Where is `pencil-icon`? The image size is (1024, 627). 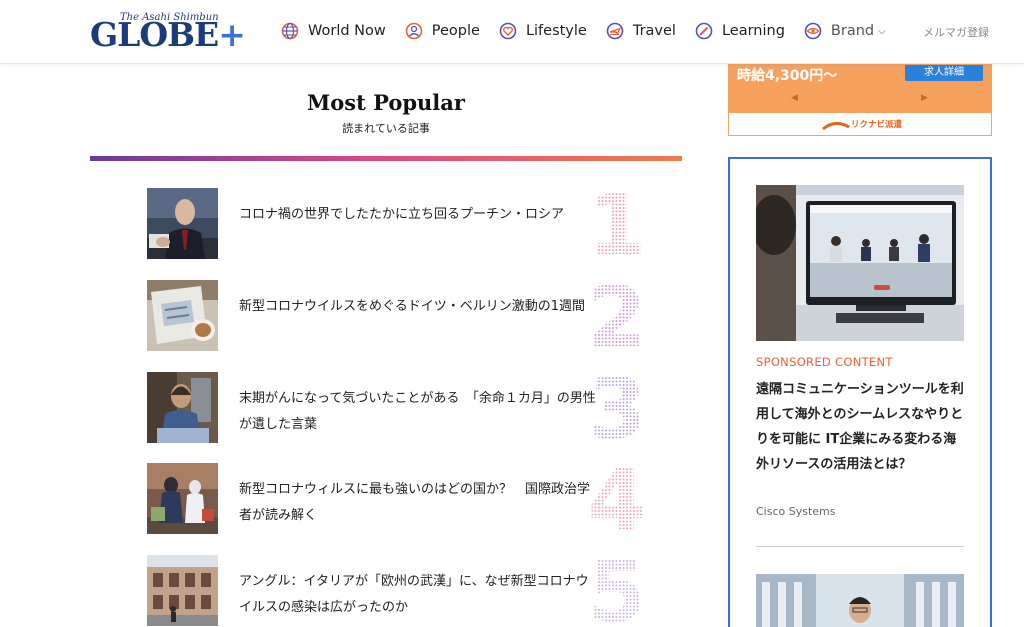 pencil-icon is located at coordinates (704, 31).